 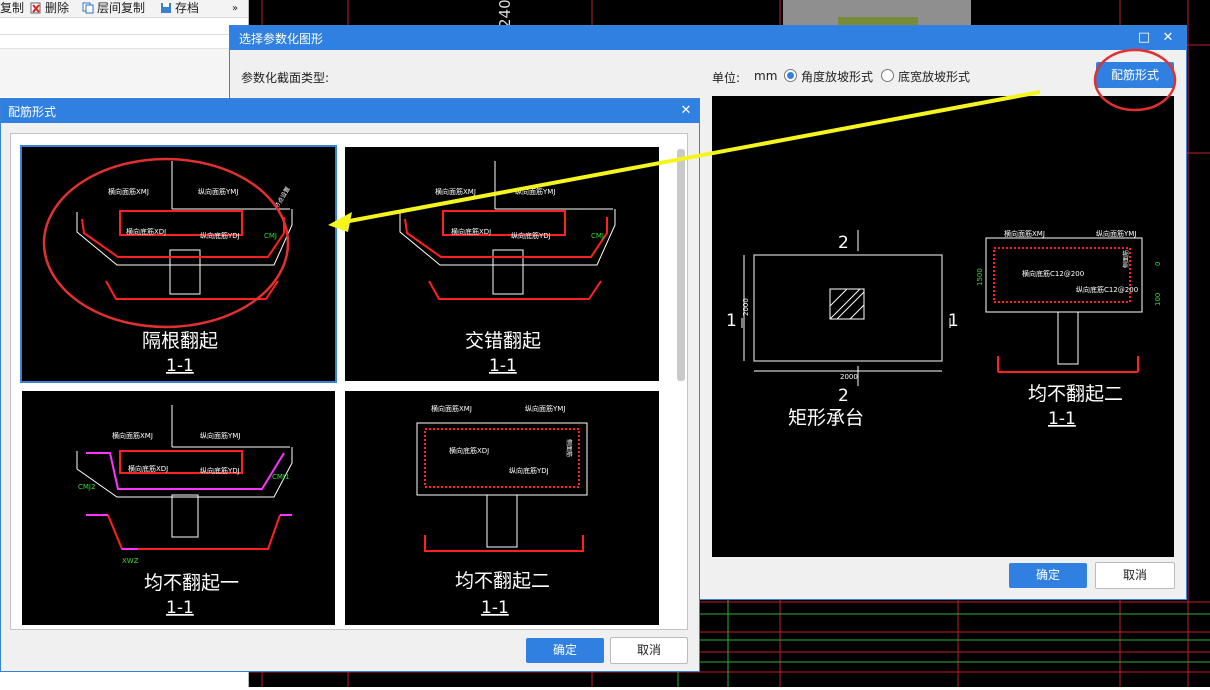 I want to click on annotation-arrow-line, so click(x=692, y=157).